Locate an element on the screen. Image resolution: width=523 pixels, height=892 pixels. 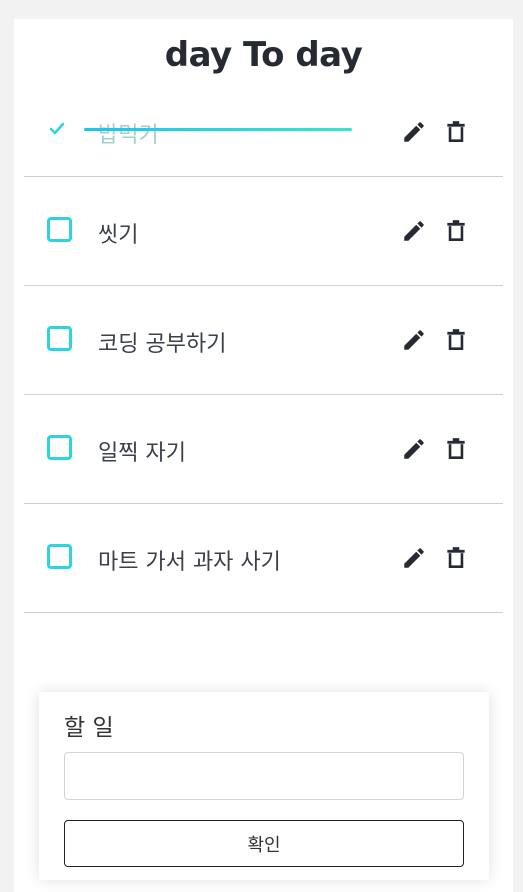
checkmark-icon is located at coordinates (57, 128).